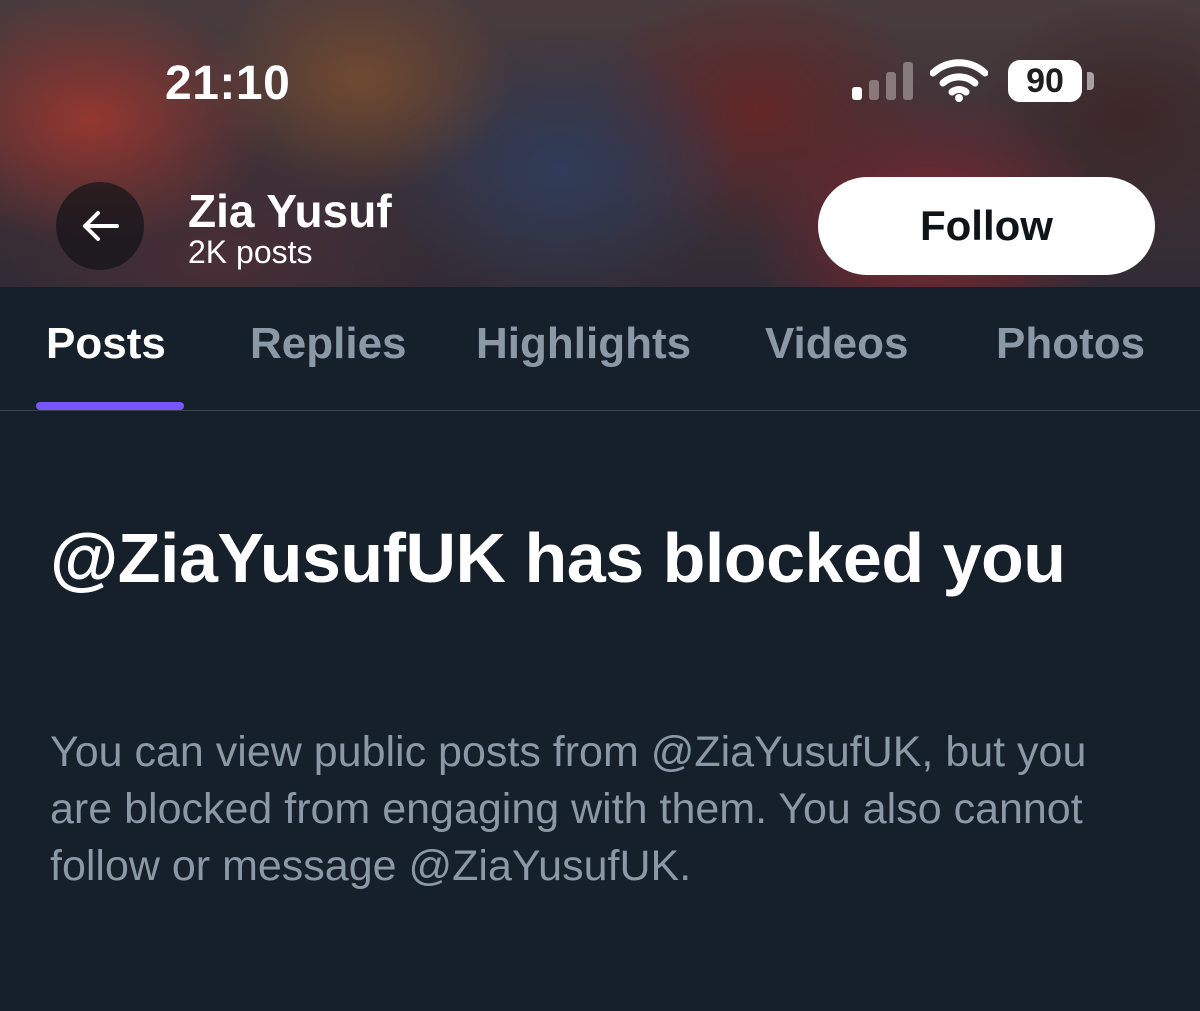 The width and height of the screenshot is (1200, 1011). Describe the element at coordinates (110, 406) in the screenshot. I see `active-tab-indicator` at that location.